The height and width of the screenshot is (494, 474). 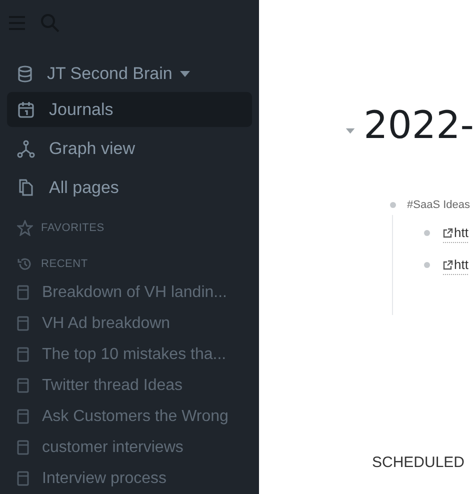 What do you see at coordinates (438, 205) in the screenshot?
I see `block-text: #SaaS Ideas` at bounding box center [438, 205].